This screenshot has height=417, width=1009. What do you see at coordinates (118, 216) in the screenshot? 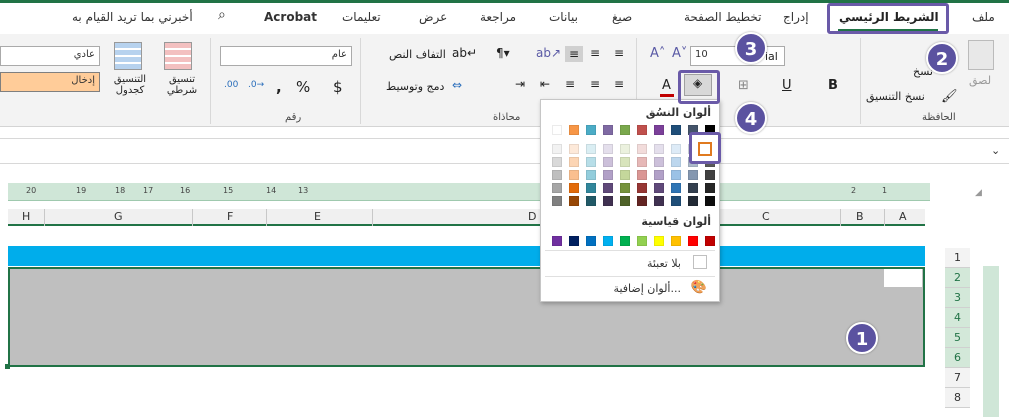
I see `column-header-g: G` at bounding box center [118, 216].